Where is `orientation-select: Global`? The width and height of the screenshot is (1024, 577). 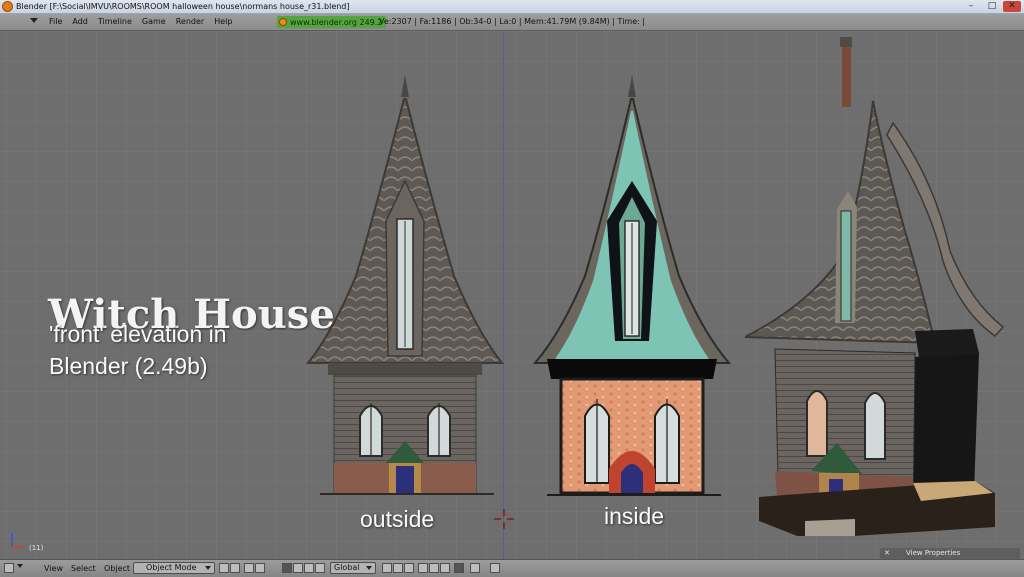 orientation-select: Global is located at coordinates (353, 568).